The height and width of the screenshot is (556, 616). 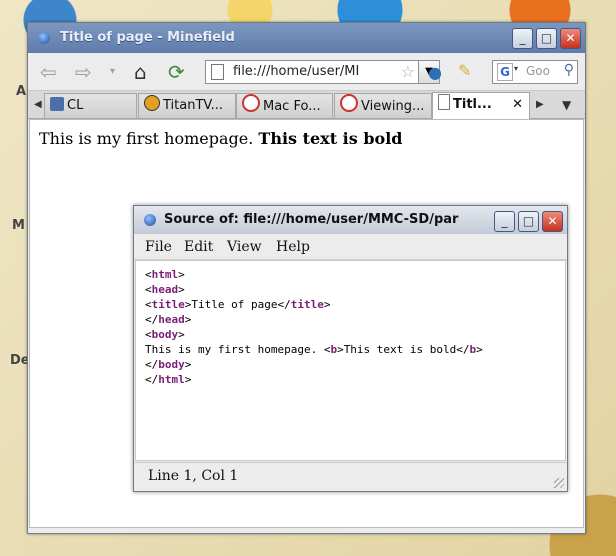 What do you see at coordinates (516, 68) in the screenshot?
I see `search-engine-dropdown-icon: ▾` at bounding box center [516, 68].